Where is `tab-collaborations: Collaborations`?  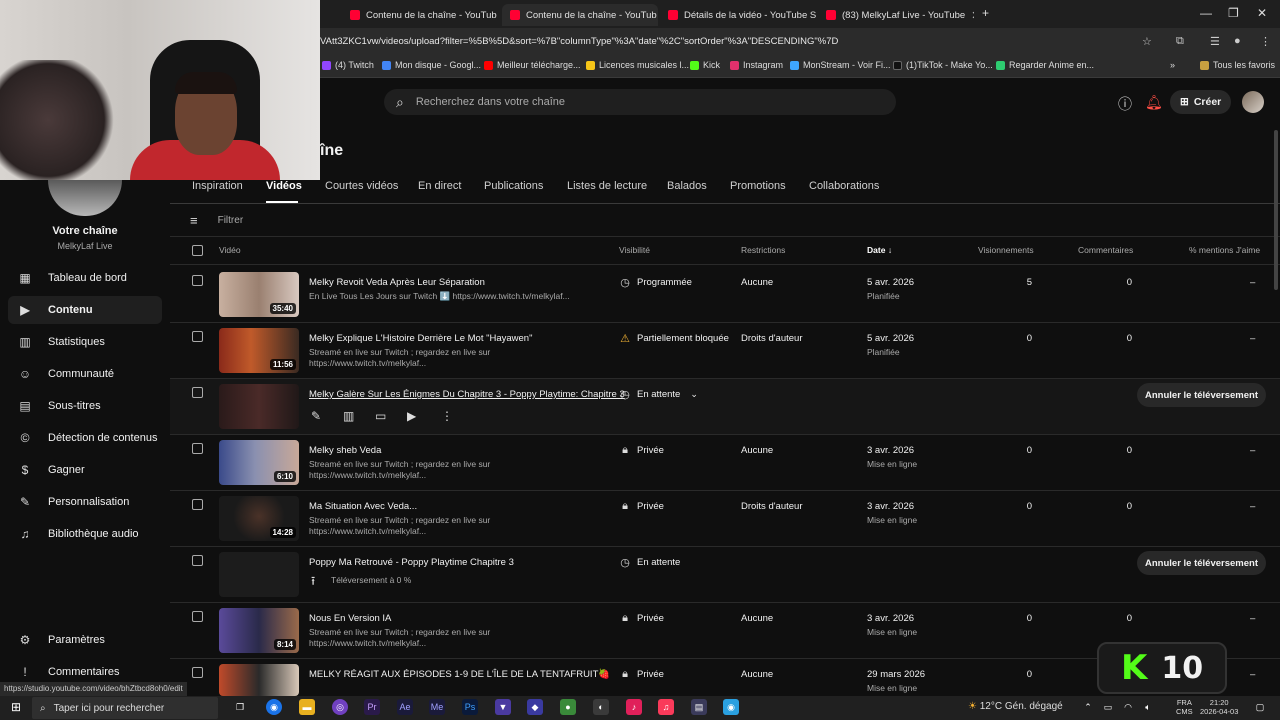 tab-collaborations: Collaborations is located at coordinates (844, 186).